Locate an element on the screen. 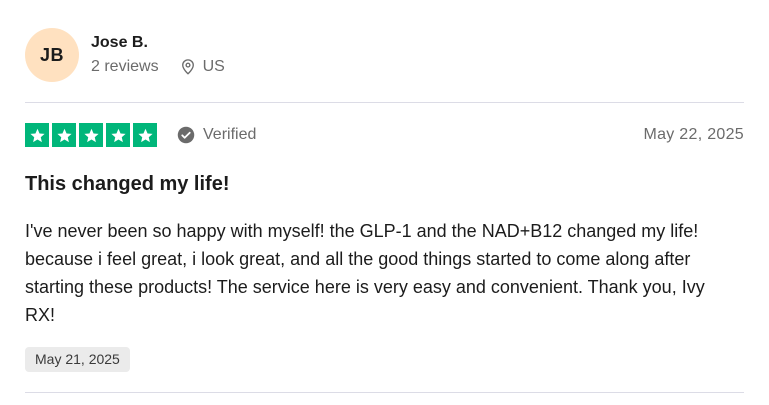  reviewer-header: JB Jose B. 2 reviews US is located at coordinates (125, 55).